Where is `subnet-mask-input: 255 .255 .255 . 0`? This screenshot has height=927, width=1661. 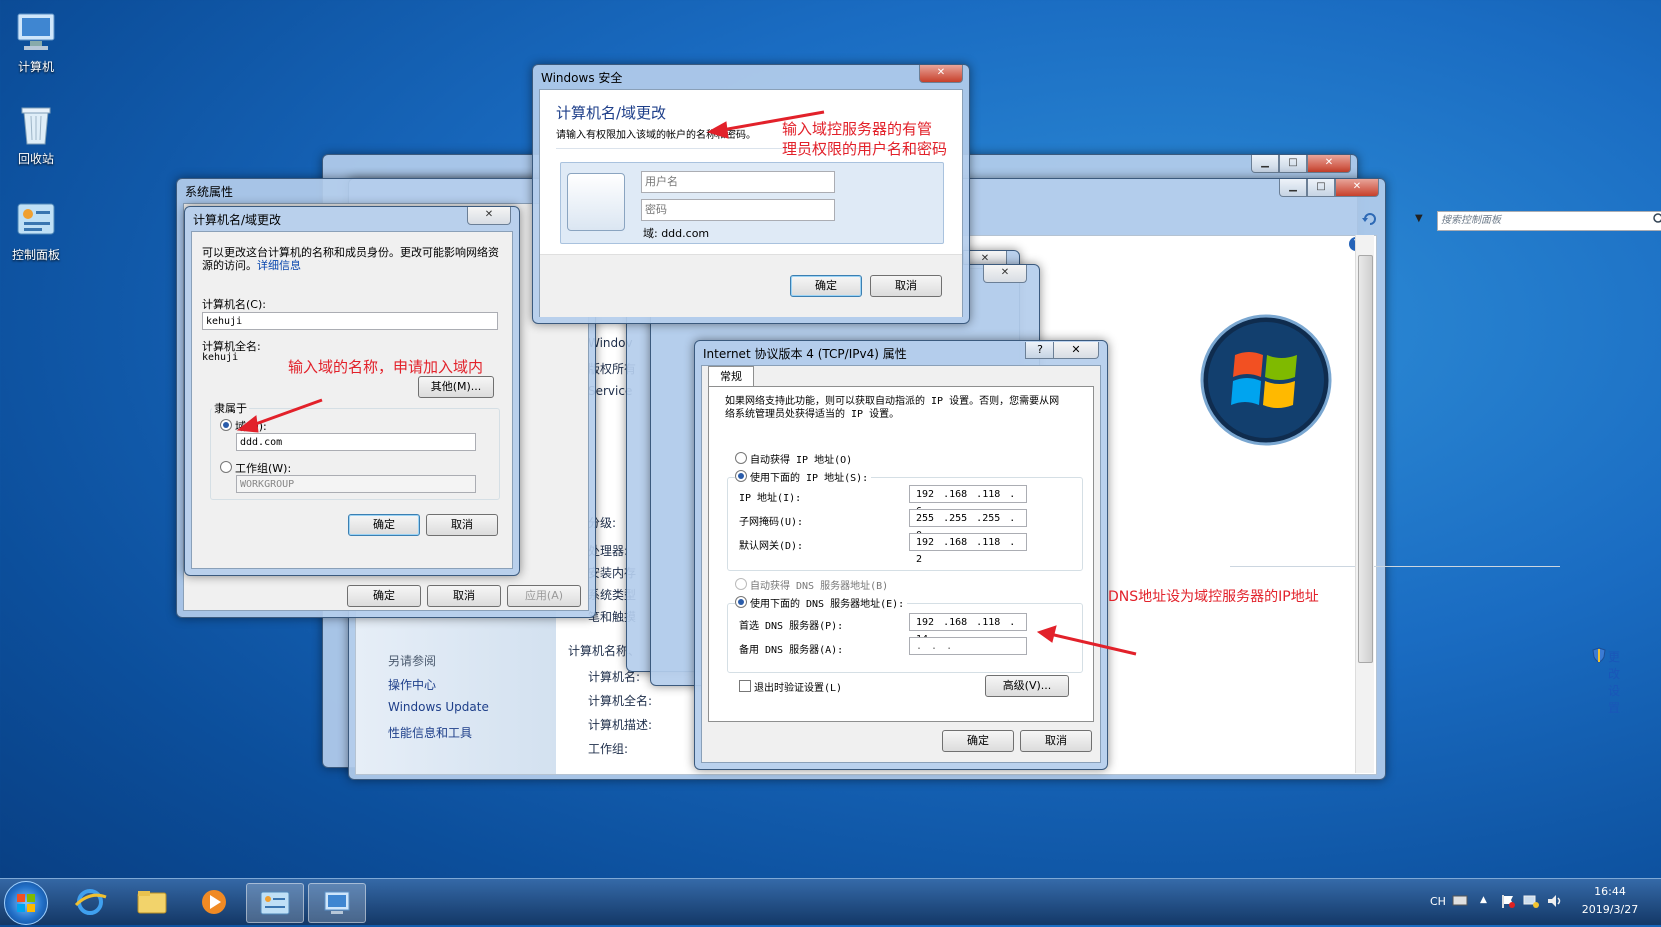
subnet-mask-input: 255 .255 .255 . 0 is located at coordinates (968, 525).